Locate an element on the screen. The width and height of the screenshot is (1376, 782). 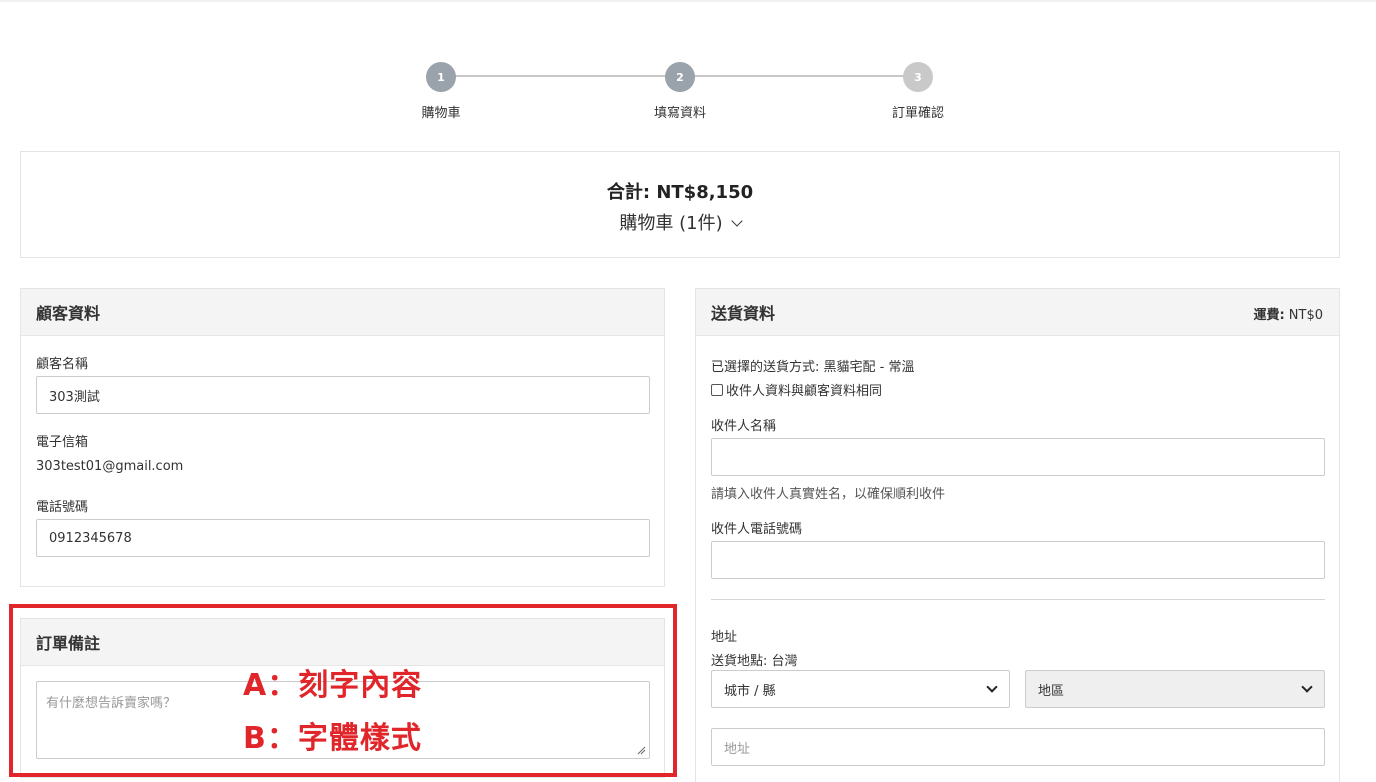
customer-name-label: 顧客名稱 is located at coordinates (62, 364).